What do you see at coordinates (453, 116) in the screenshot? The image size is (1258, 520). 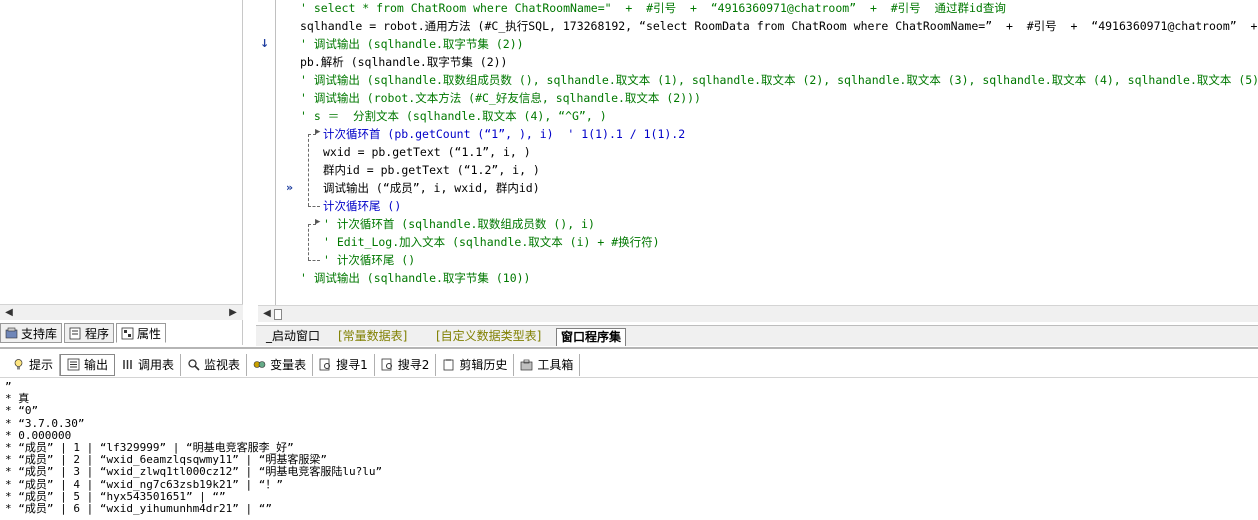 I see `code-line: ' s ＝ 分割文本 (sqlhandle.取文本 (4), “^G”, )` at bounding box center [453, 116].